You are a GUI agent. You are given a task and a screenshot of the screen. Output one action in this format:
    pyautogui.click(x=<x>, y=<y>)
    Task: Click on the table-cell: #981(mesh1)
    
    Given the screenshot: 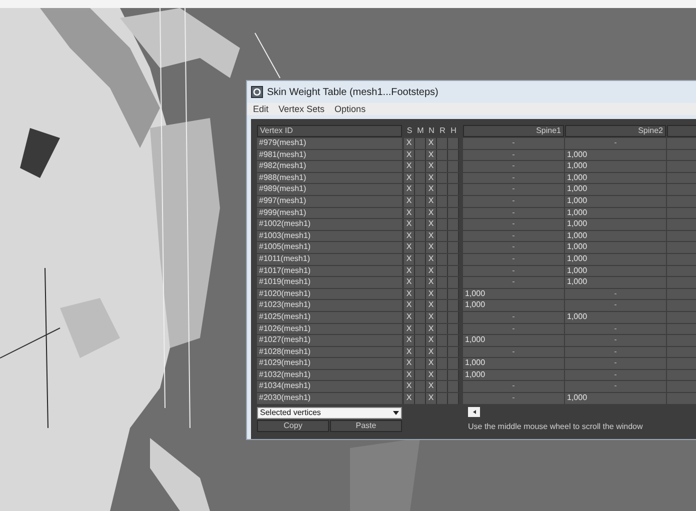 What is the action you would take?
    pyautogui.click(x=329, y=155)
    